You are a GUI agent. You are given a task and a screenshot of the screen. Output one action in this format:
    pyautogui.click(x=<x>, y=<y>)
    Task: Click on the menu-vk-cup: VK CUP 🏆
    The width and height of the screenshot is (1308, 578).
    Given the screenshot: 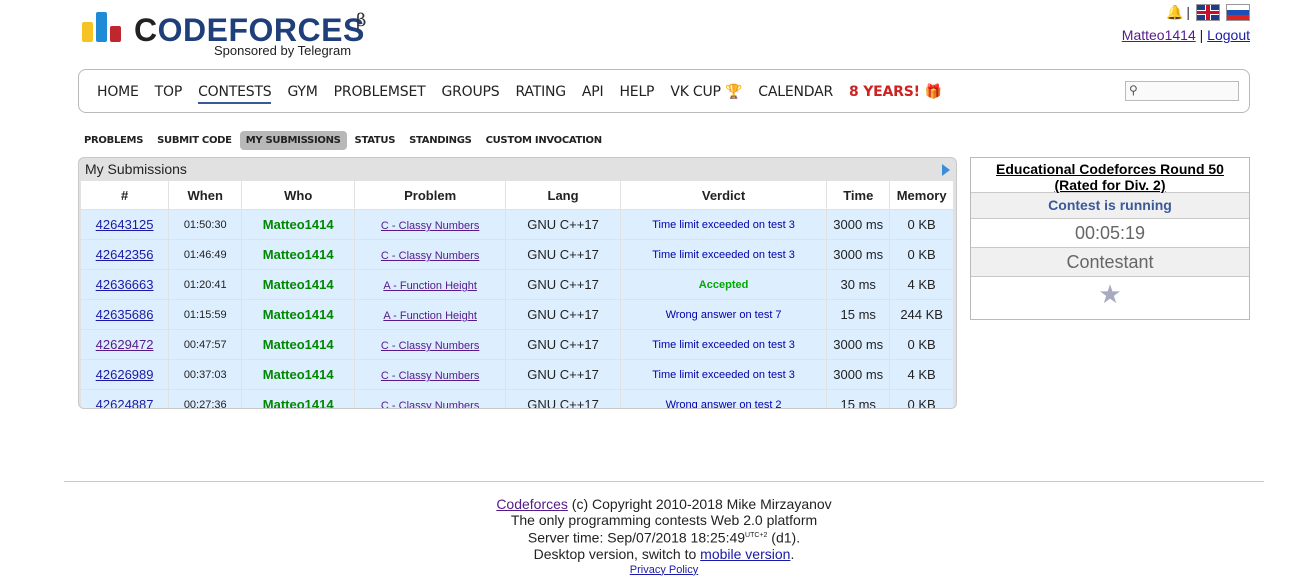 What is the action you would take?
    pyautogui.click(x=706, y=94)
    